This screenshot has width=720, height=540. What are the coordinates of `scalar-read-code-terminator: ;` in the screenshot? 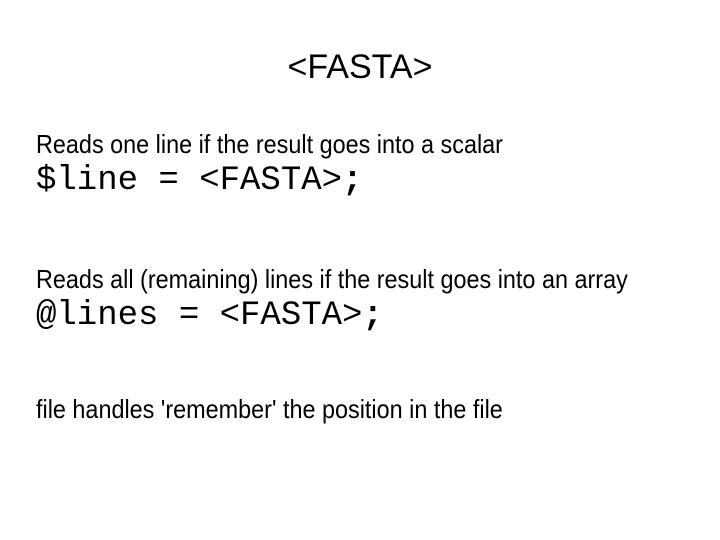 It's located at (352, 181).